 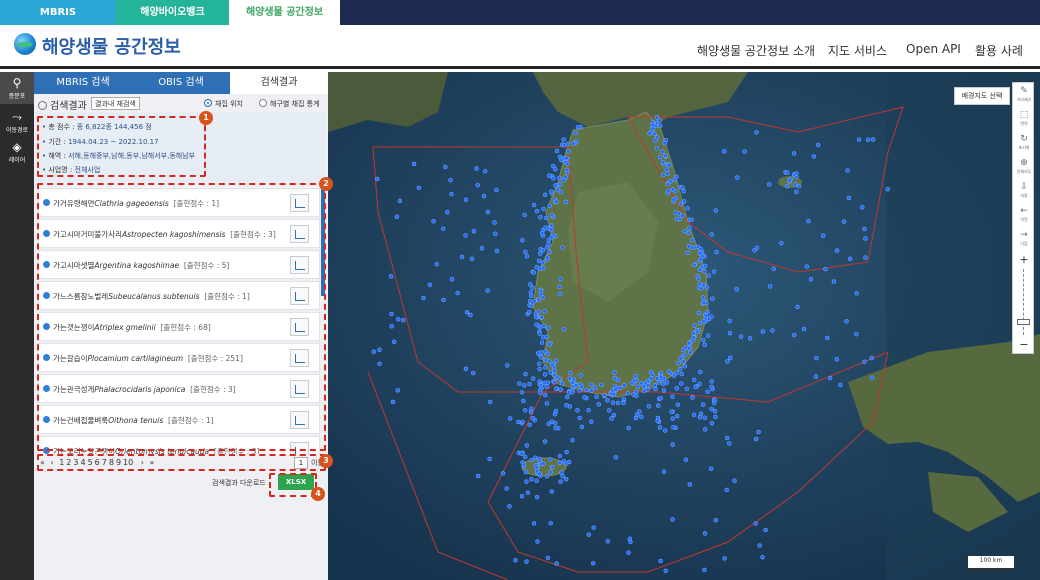 I want to click on save-tool: ⇩ 저장, so click(x=1024, y=192).